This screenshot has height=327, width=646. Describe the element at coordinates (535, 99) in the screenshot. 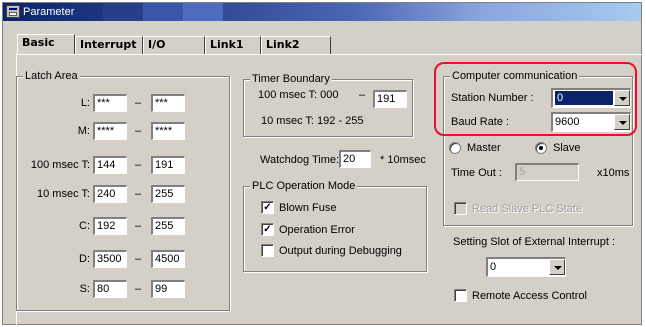

I see `highlight-outline` at that location.